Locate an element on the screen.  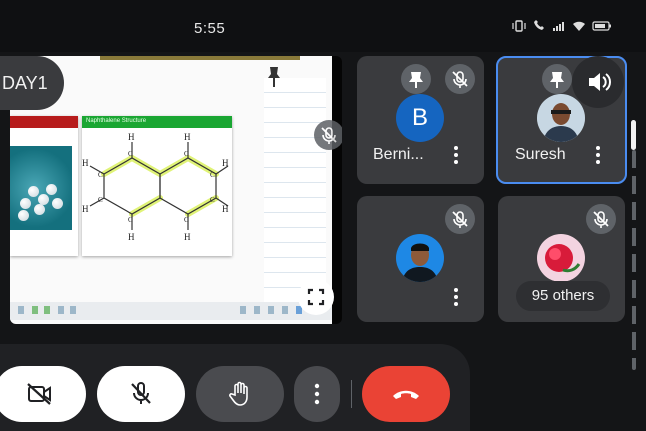
wifi-icon is located at coordinates (579, 27).